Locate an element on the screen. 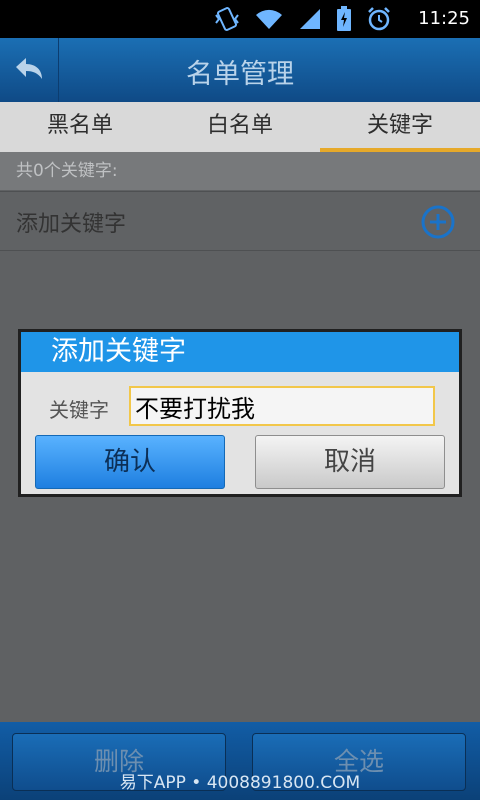 This screenshot has height=800, width=480. signal-icon is located at coordinates (310, 19).